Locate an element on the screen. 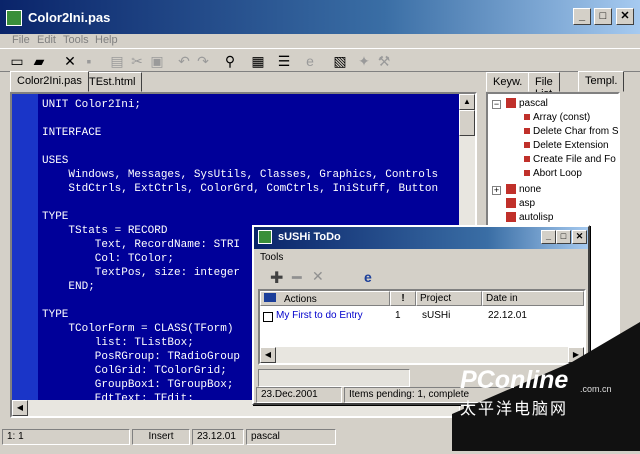 The height and width of the screenshot is (454, 640). column-header-label: Actions is located at coordinates (300, 299).